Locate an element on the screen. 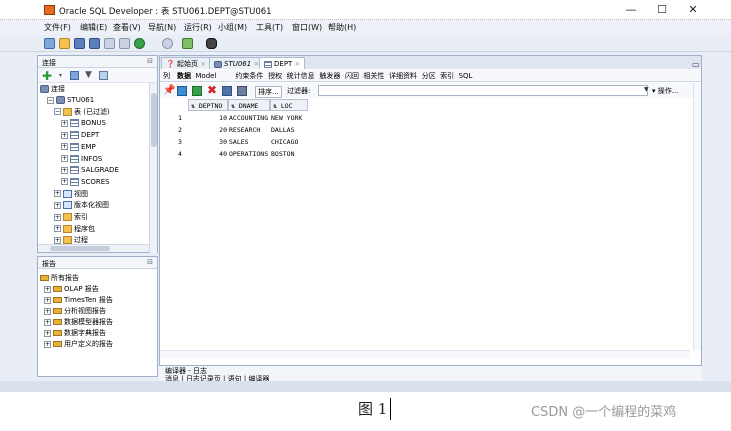 This screenshot has width=731, height=431. menu-view: 查看(V) is located at coordinates (127, 27).